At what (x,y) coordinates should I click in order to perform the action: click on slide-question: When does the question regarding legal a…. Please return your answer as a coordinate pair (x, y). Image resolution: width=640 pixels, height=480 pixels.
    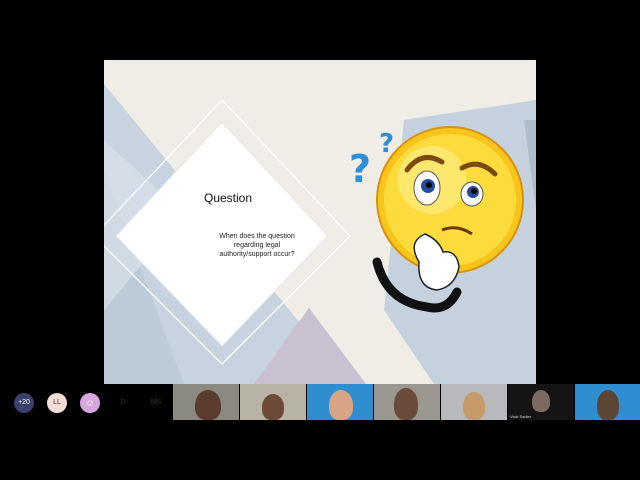
    Looking at the image, I should click on (257, 245).